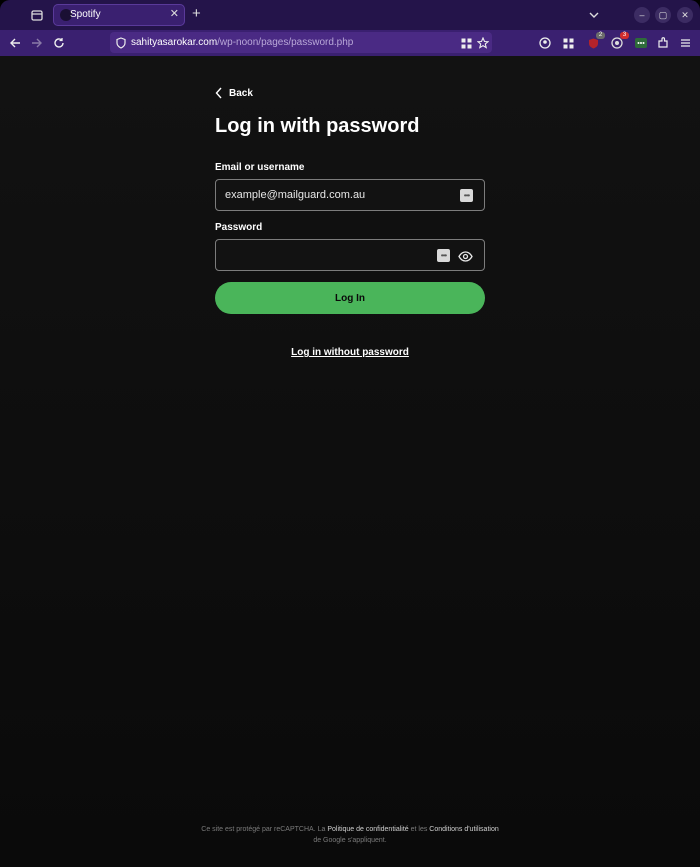  Describe the element at coordinates (663, 15) in the screenshot. I see `maximize-icon: ▢` at that location.